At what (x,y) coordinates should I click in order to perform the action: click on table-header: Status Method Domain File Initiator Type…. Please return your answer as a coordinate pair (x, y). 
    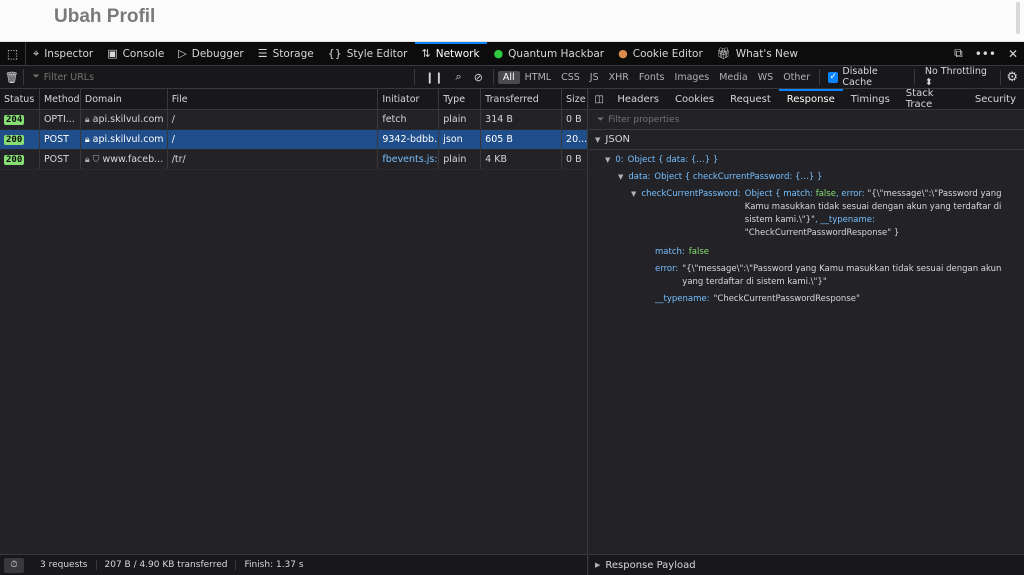
    Looking at the image, I should click on (293, 99).